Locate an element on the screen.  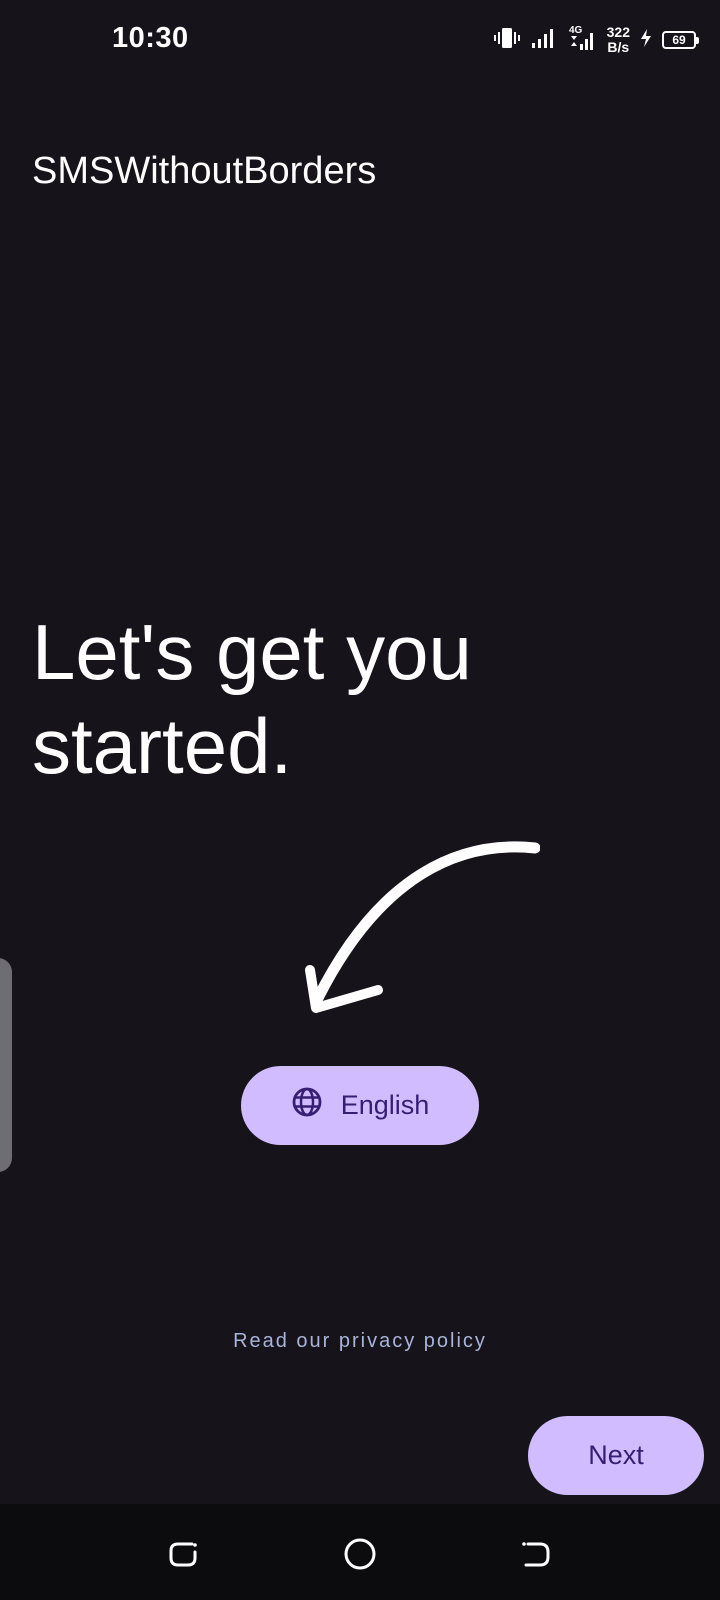
recents-icon is located at coordinates (184, 1554).